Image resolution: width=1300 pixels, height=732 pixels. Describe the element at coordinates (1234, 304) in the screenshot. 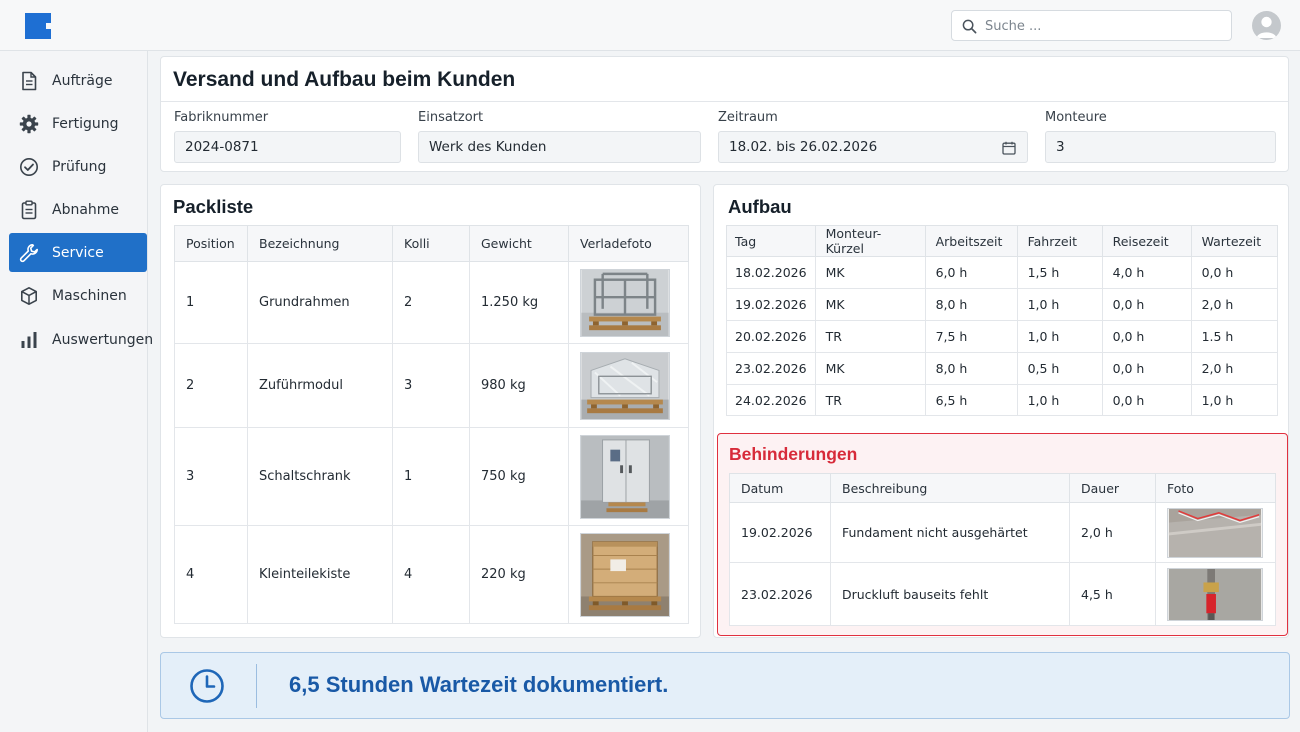

I see `wartezeit-cell: 2,0 h` at that location.